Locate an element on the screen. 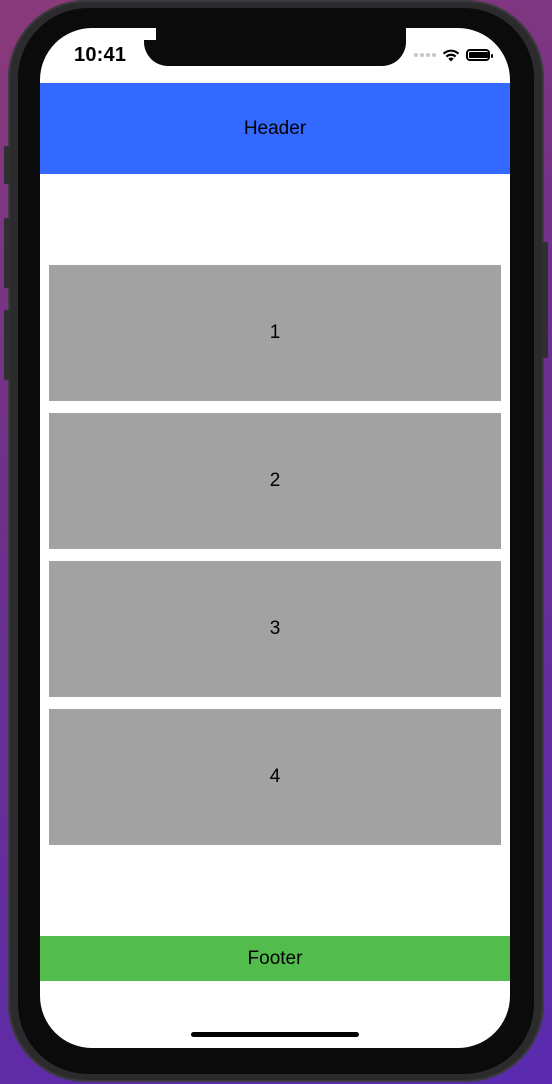 The height and width of the screenshot is (1084, 552). footer-bar: Footer is located at coordinates (275, 958).